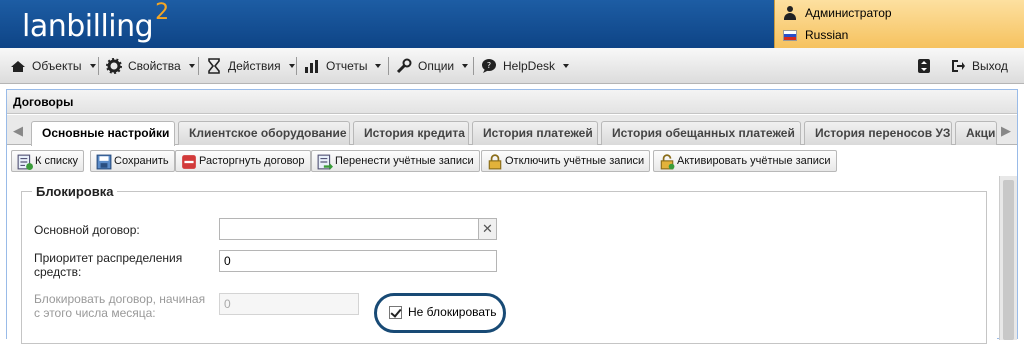 The height and width of the screenshot is (344, 1024). What do you see at coordinates (899, 24) in the screenshot?
I see `user-box: Администратор Russian` at bounding box center [899, 24].